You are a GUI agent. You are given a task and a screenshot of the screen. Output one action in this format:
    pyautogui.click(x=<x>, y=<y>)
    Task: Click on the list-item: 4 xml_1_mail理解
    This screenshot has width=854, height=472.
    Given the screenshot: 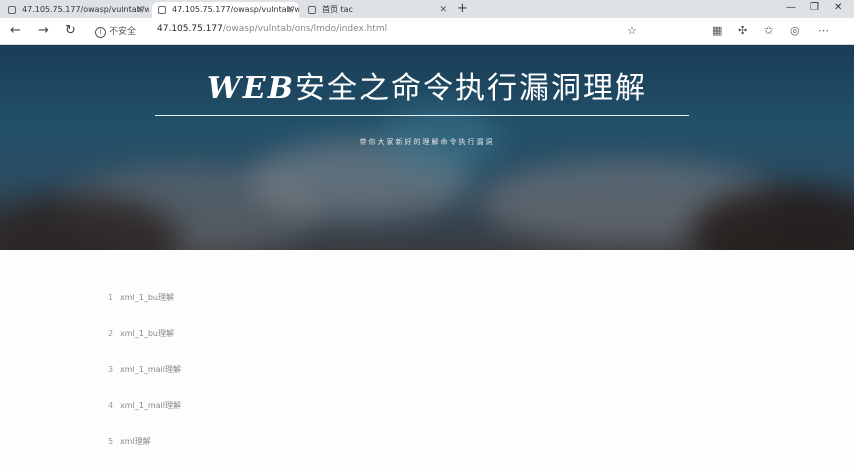 What is the action you would take?
    pyautogui.click(x=144, y=418)
    